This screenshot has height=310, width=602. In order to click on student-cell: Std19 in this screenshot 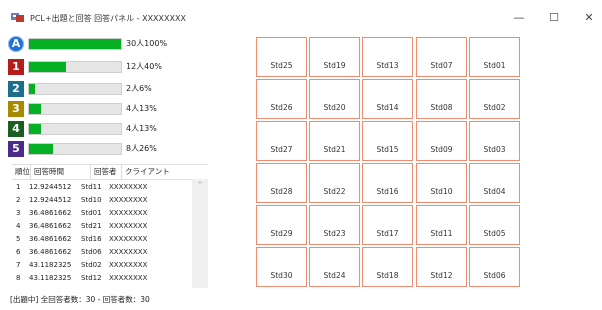, I will do `click(334, 57)`.